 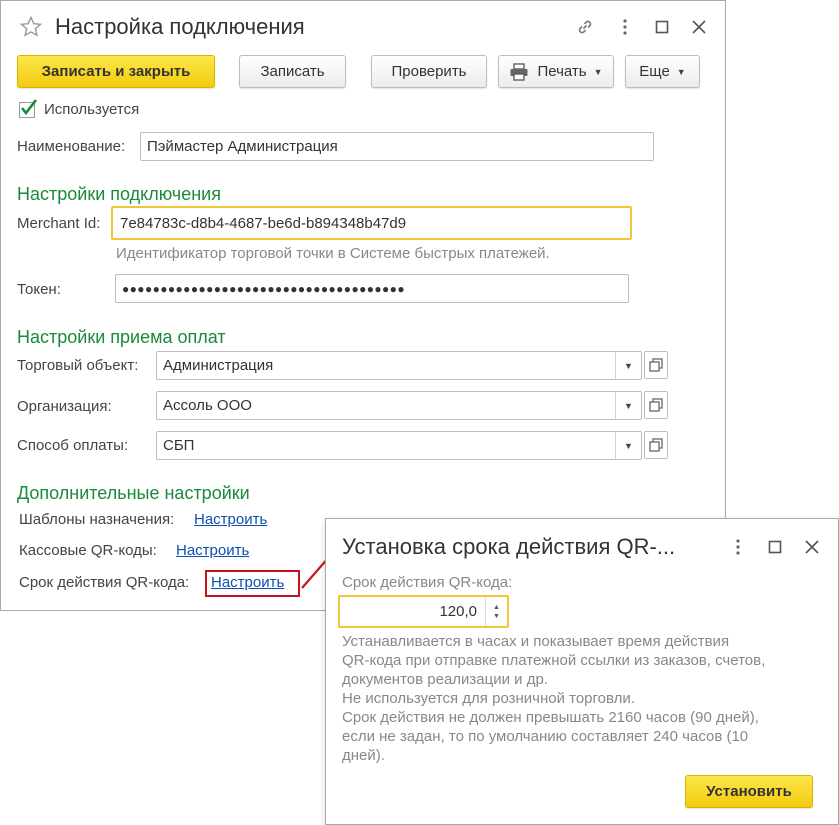 What do you see at coordinates (496, 616) in the screenshot?
I see `spin-down-icon: ▼` at bounding box center [496, 616].